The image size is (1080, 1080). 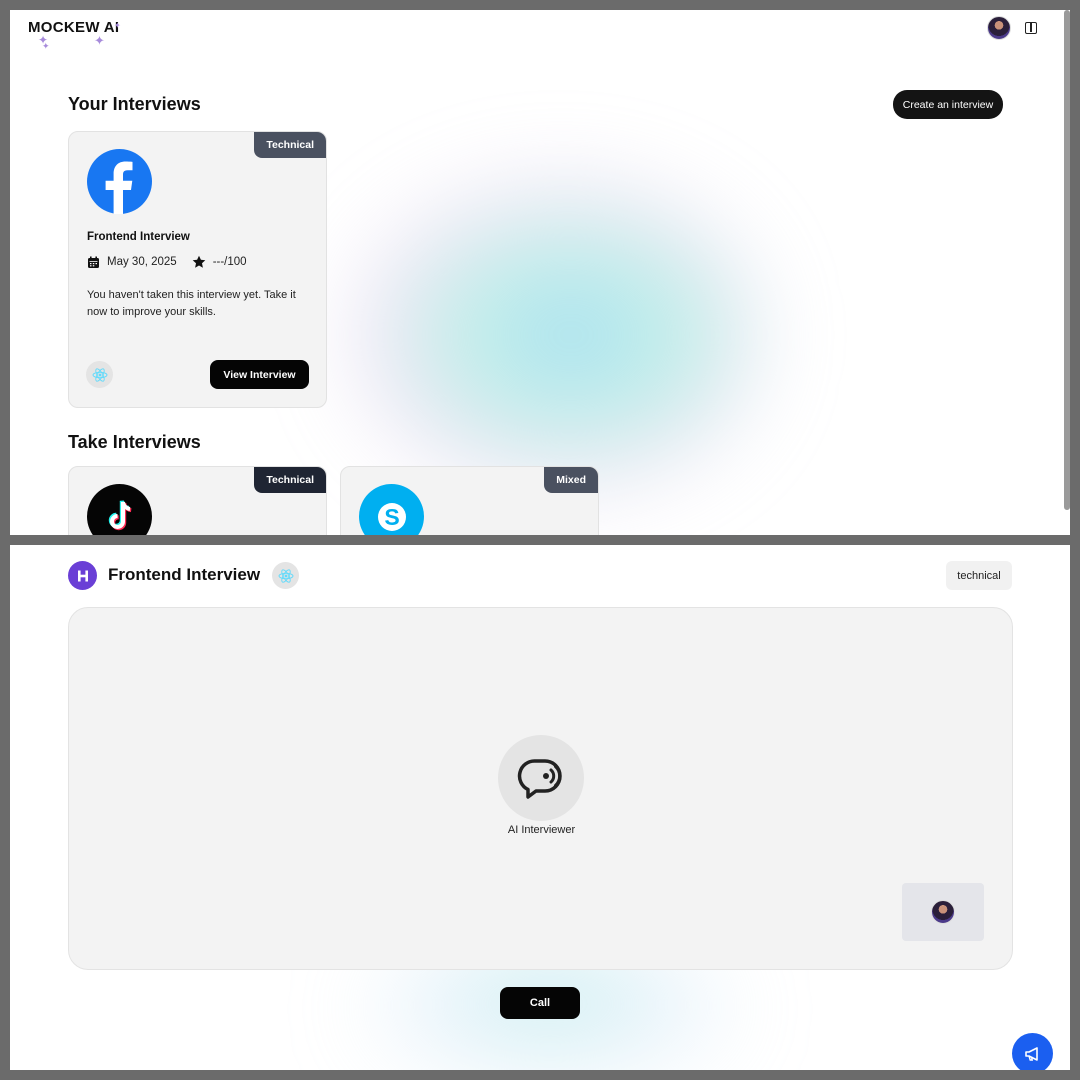 What do you see at coordinates (197, 500) in the screenshot?
I see `interview-card: Technical` at bounding box center [197, 500].